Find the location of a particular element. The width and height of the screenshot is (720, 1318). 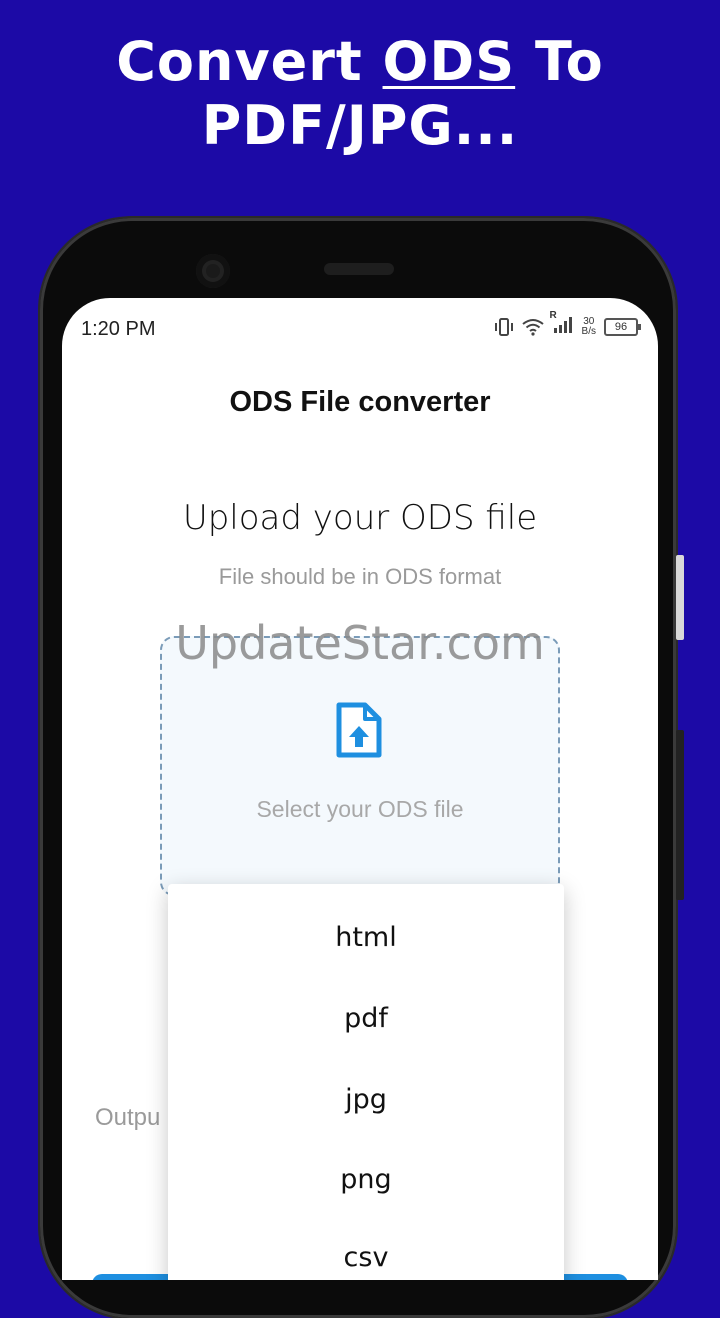

dropzone-label: Select your ODS file is located at coordinates (360, 809).